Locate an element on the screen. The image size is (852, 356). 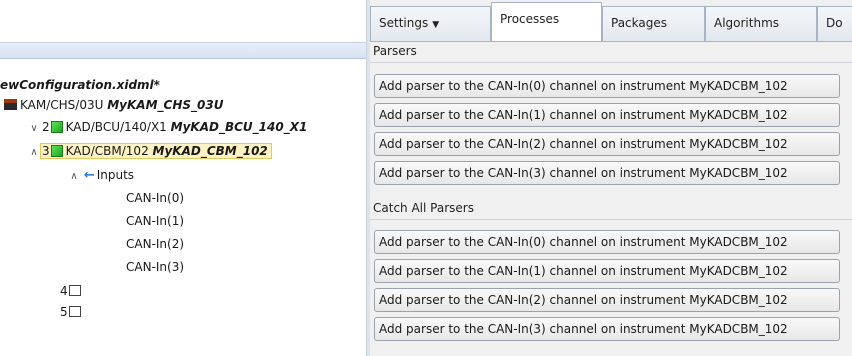
tab-label: Algorithms is located at coordinates (747, 23).